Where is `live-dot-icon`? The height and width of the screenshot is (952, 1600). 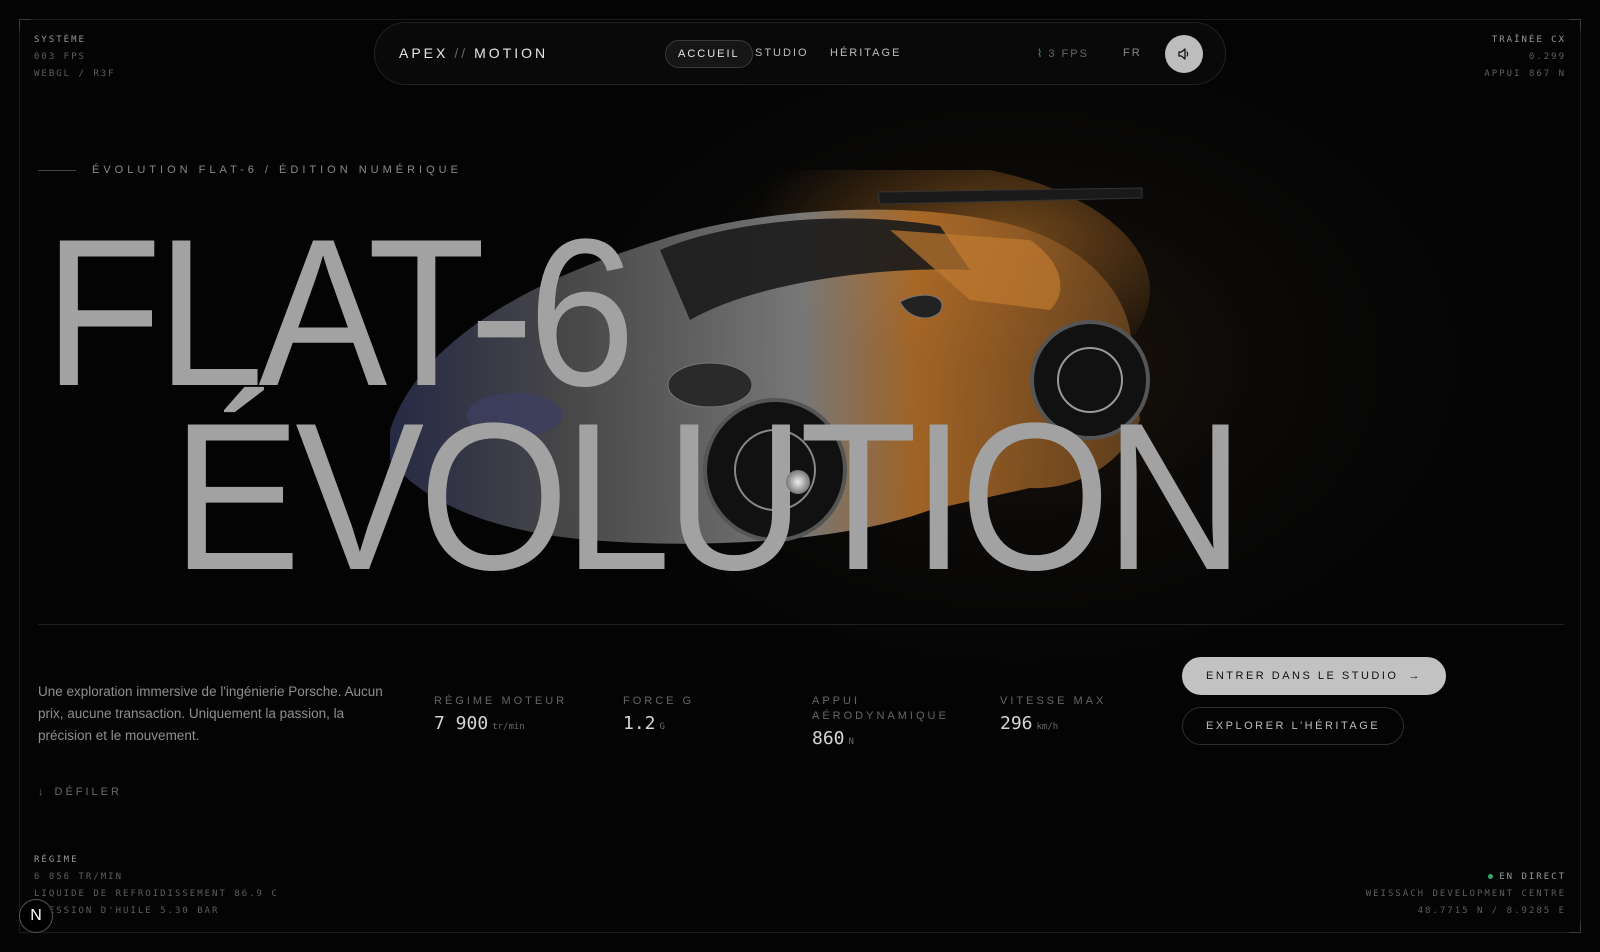
live-dot-icon is located at coordinates (1491, 876).